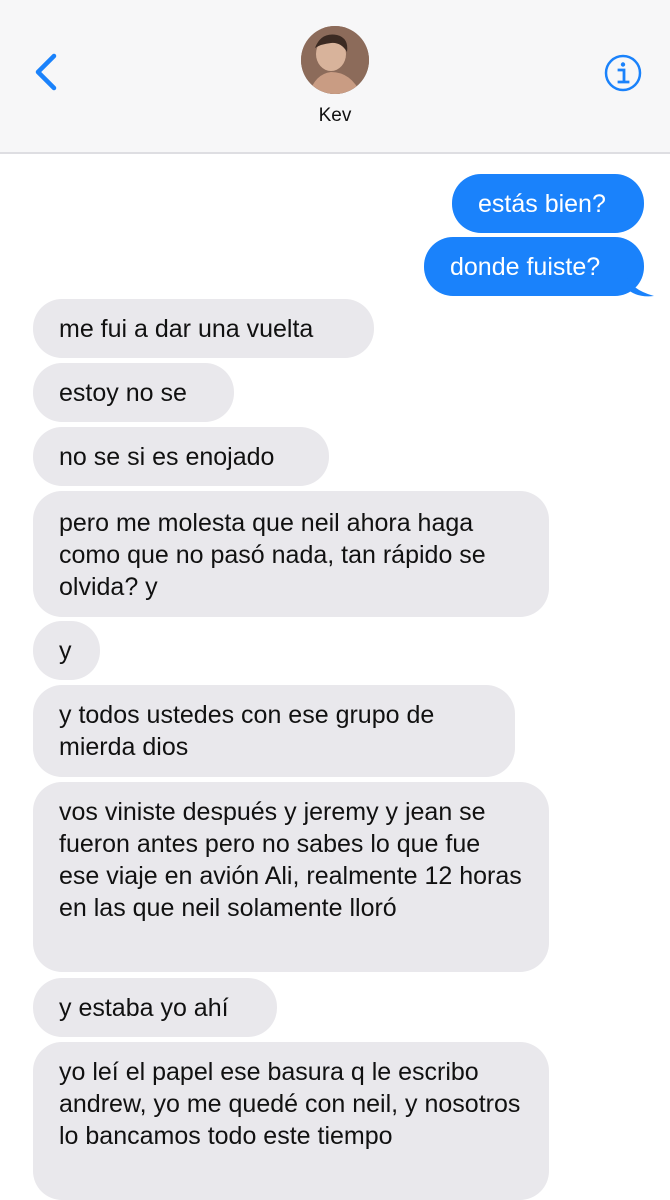 This screenshot has height=1200, width=670. I want to click on sent-message-bubble: donde fuiste?, so click(534, 266).